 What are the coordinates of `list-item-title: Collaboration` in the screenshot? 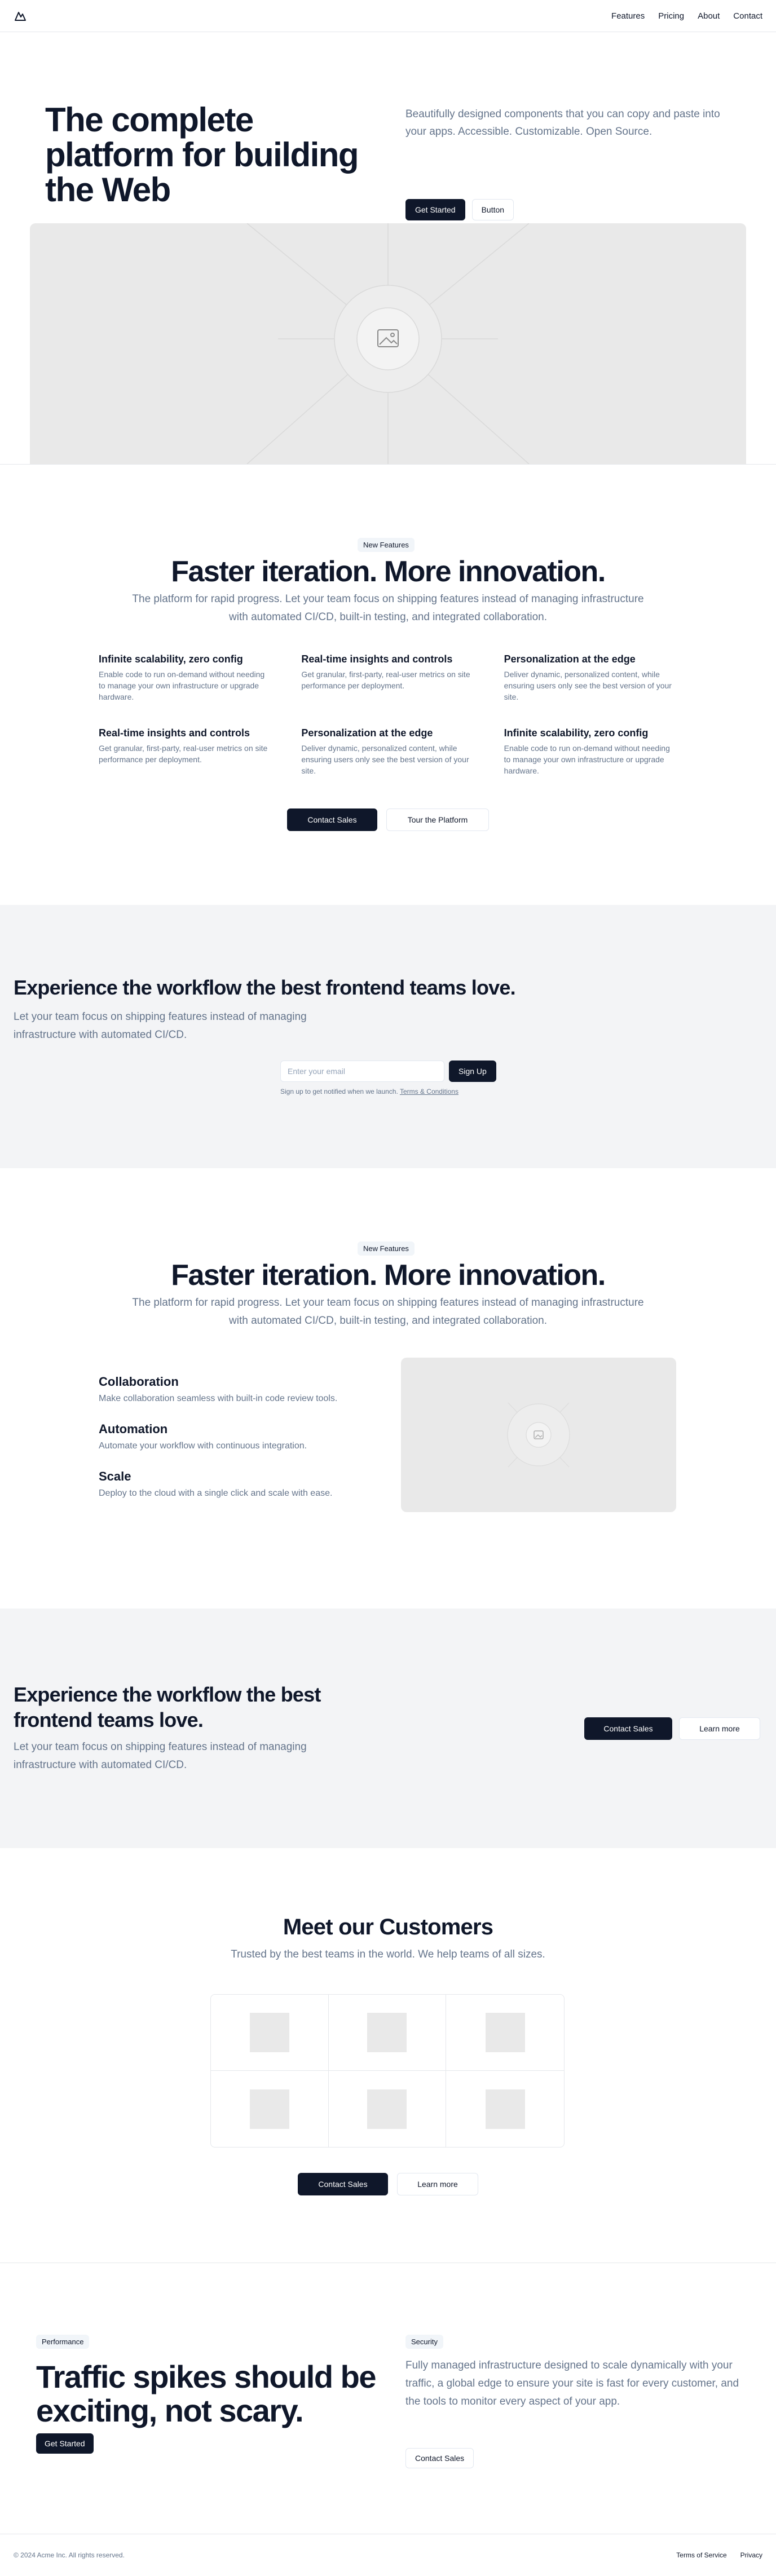 It's located at (139, 1382).